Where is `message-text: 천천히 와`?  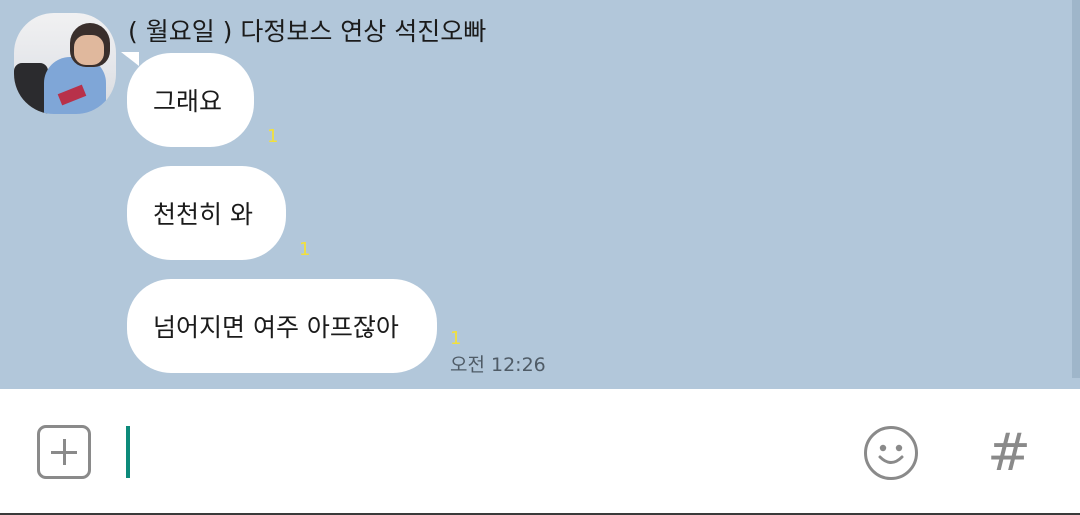 message-text: 천천히 와 is located at coordinates (203, 214).